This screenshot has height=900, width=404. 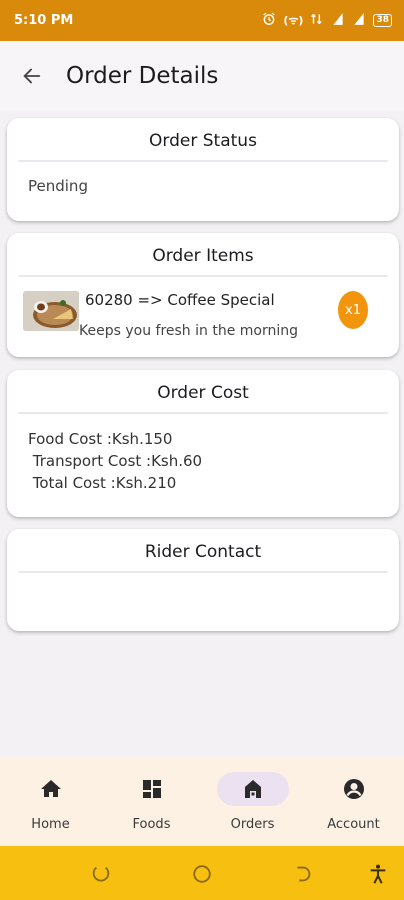 What do you see at coordinates (202, 20) in the screenshot?
I see `status-bar: 5:10 PM (ᯤ) 38` at bounding box center [202, 20].